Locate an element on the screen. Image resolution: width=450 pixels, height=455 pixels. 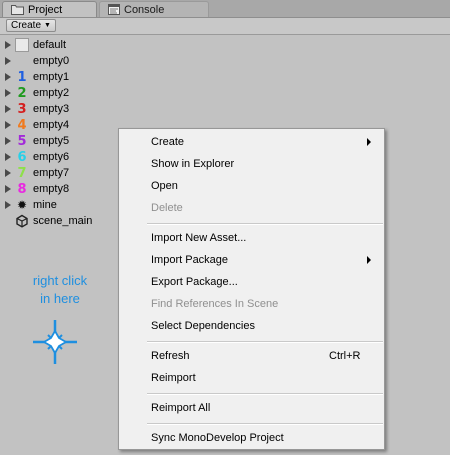
list-item-label: empty3 is located at coordinates (51, 109).